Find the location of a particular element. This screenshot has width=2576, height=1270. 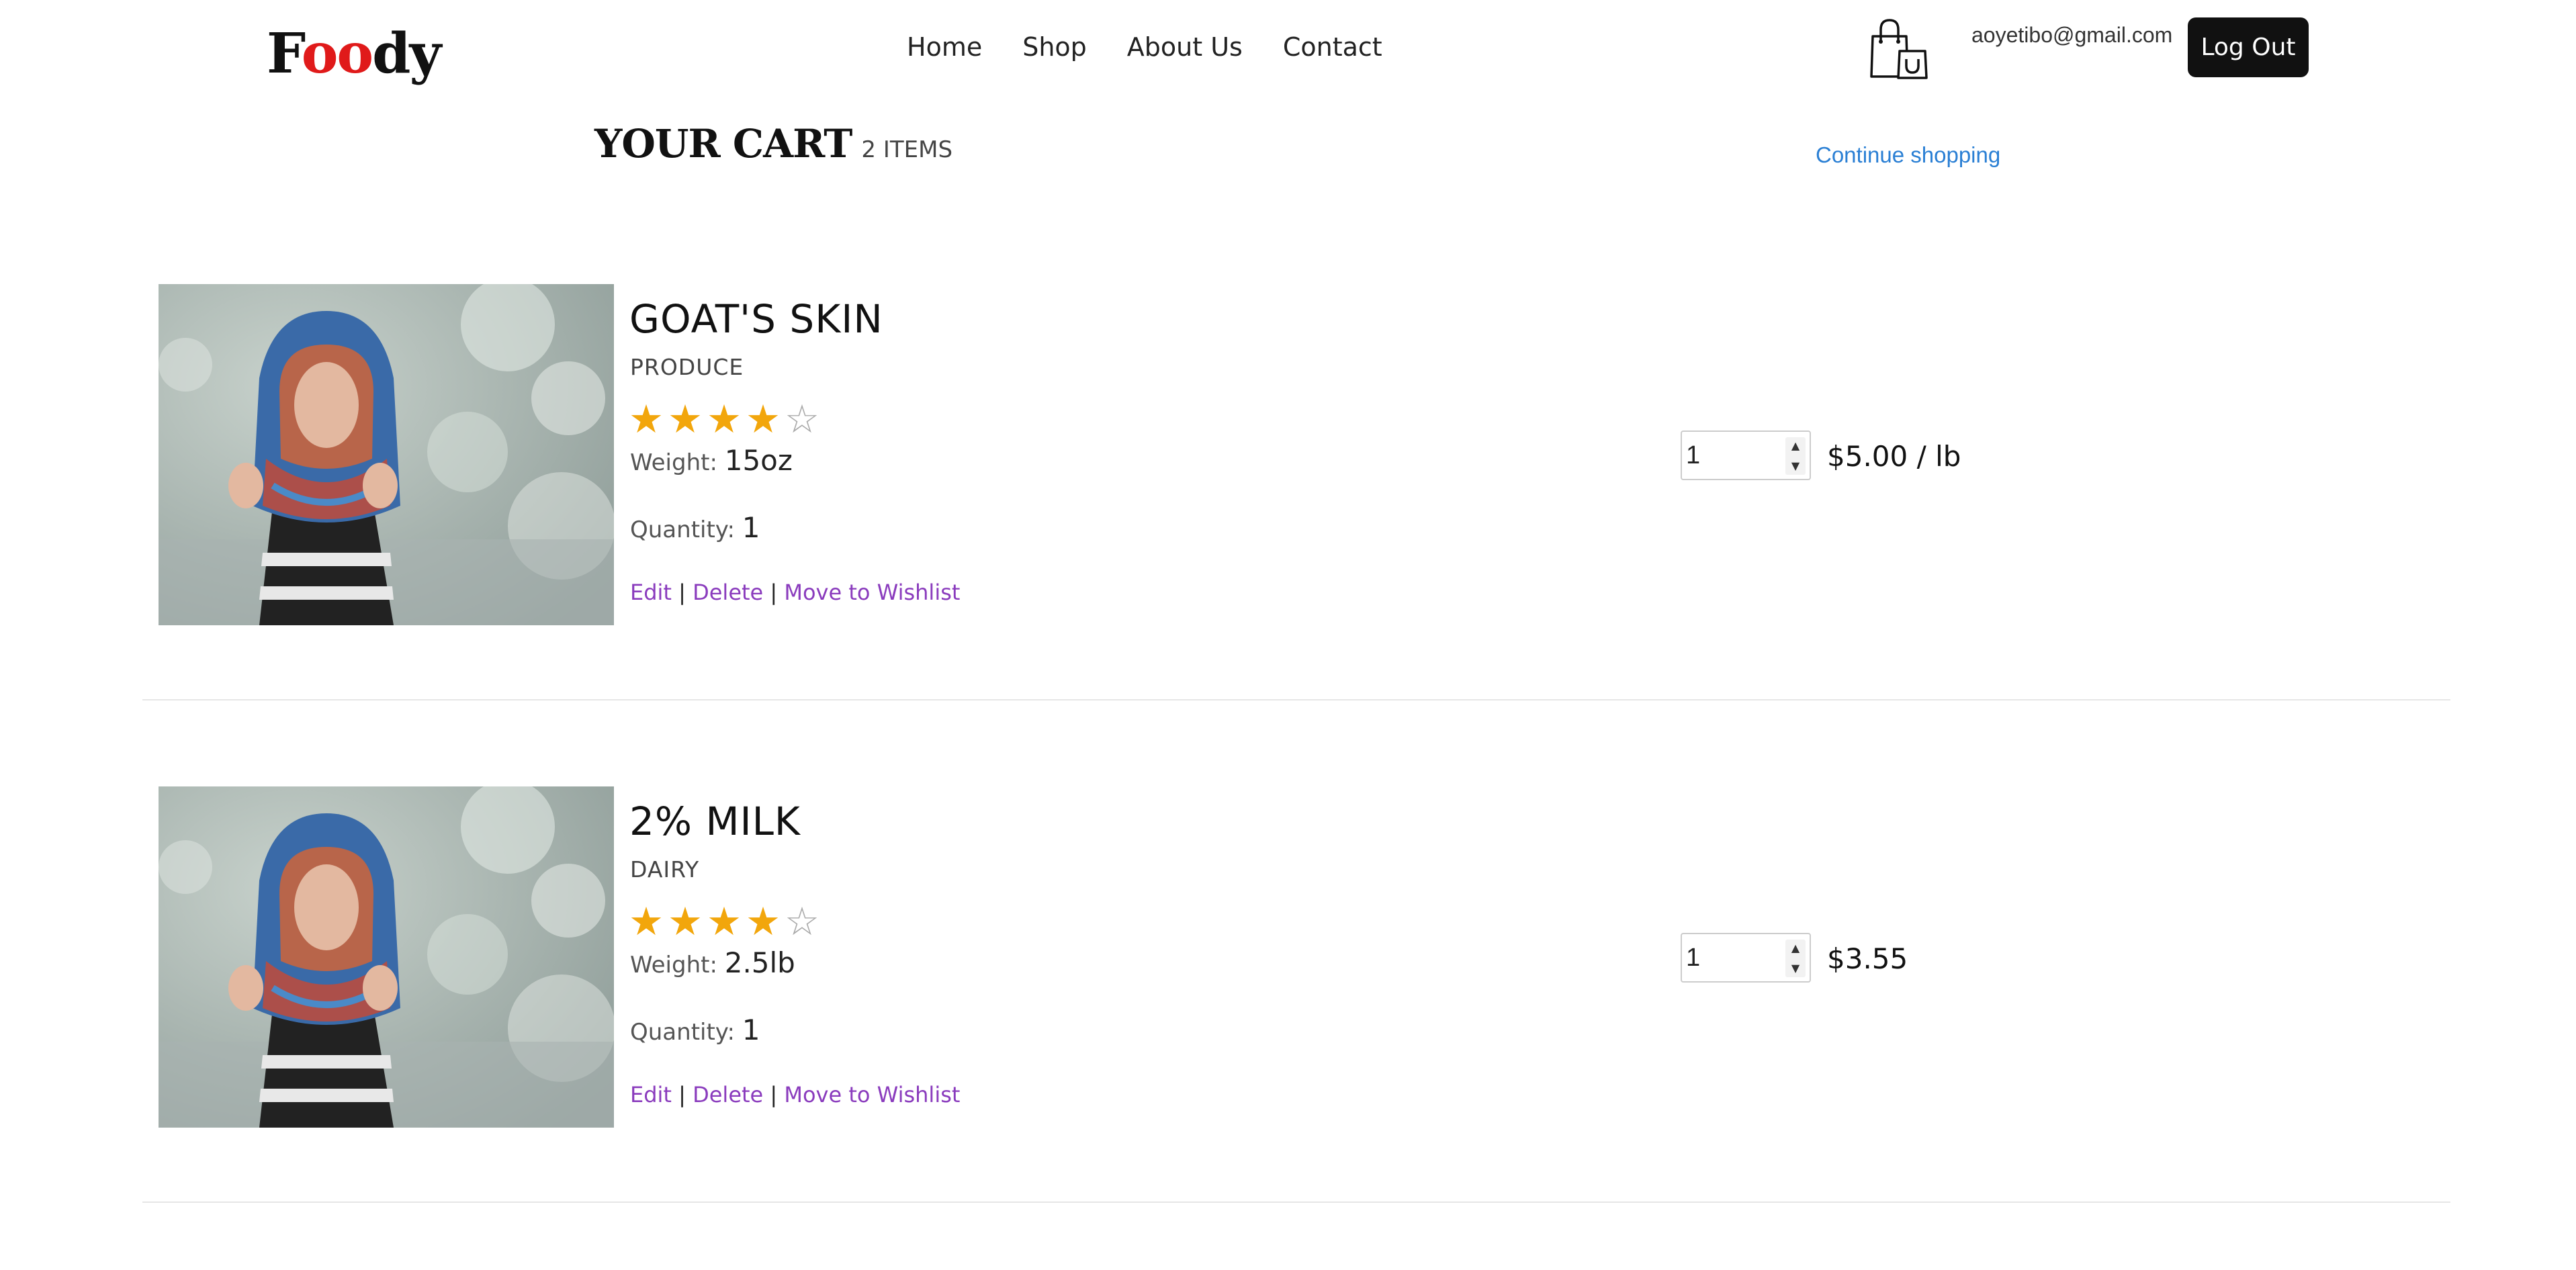

foody-logo: Foody is located at coordinates (354, 53).